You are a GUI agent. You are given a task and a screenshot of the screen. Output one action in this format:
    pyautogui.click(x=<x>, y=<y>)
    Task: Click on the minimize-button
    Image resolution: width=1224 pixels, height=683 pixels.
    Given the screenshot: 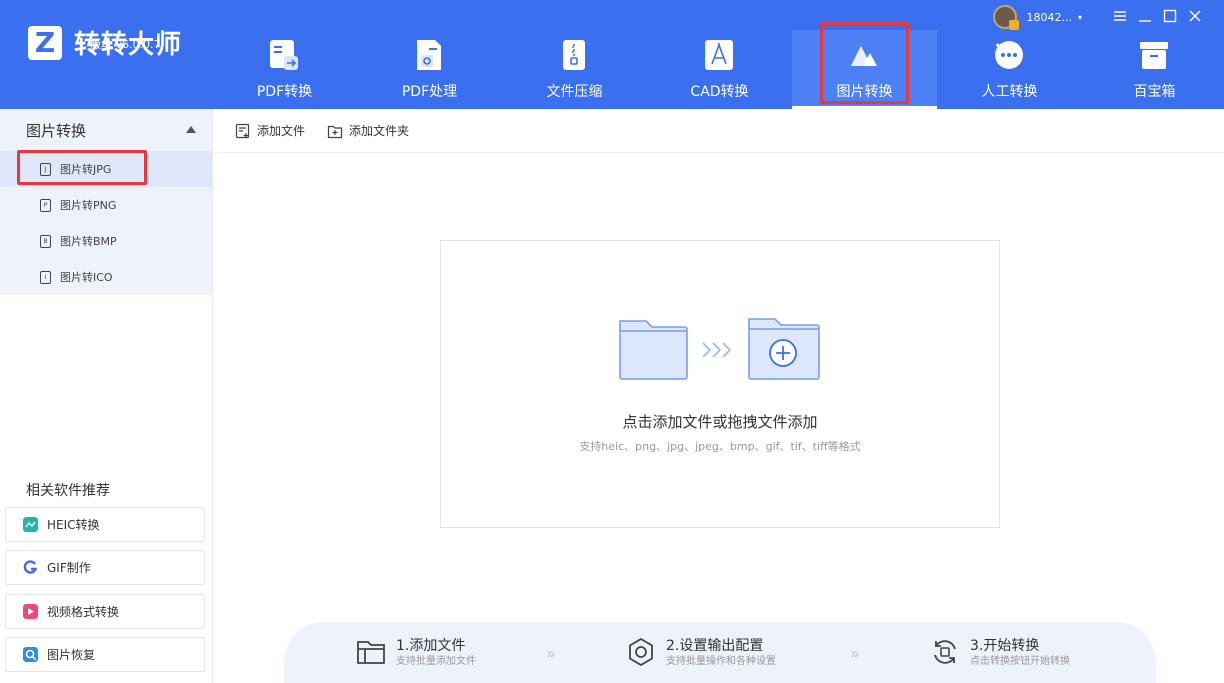 What is the action you would take?
    pyautogui.click(x=1146, y=17)
    